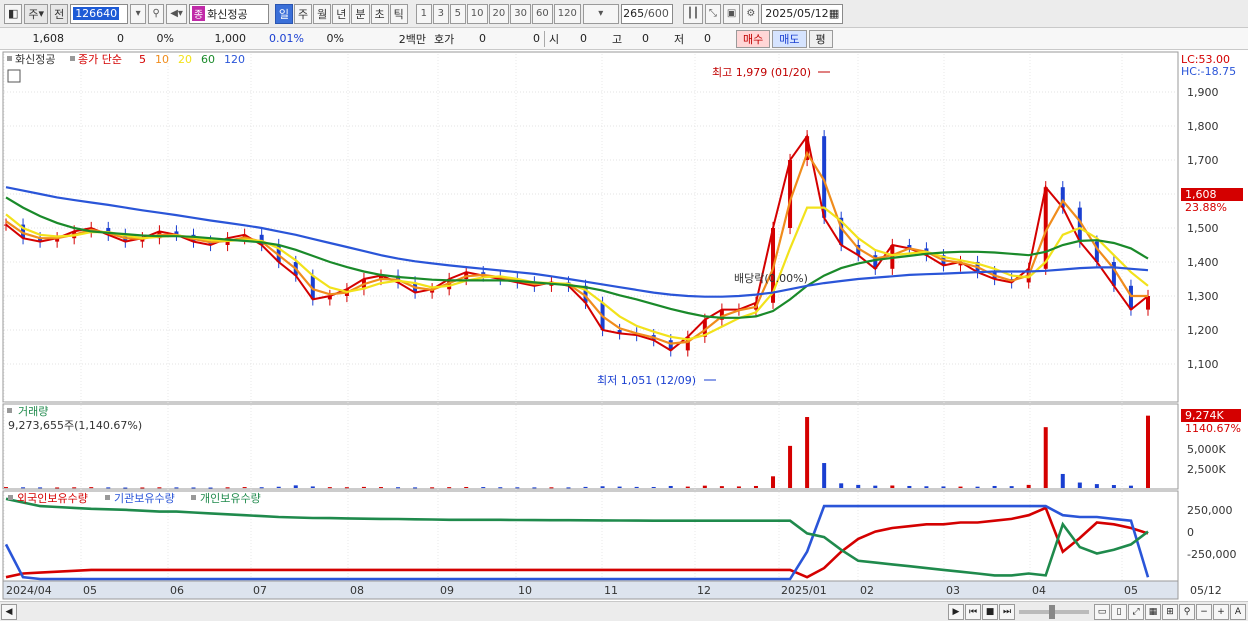 The image size is (1248, 621). What do you see at coordinates (477, 13) in the screenshot?
I see `interval-button-10: 10` at bounding box center [477, 13].